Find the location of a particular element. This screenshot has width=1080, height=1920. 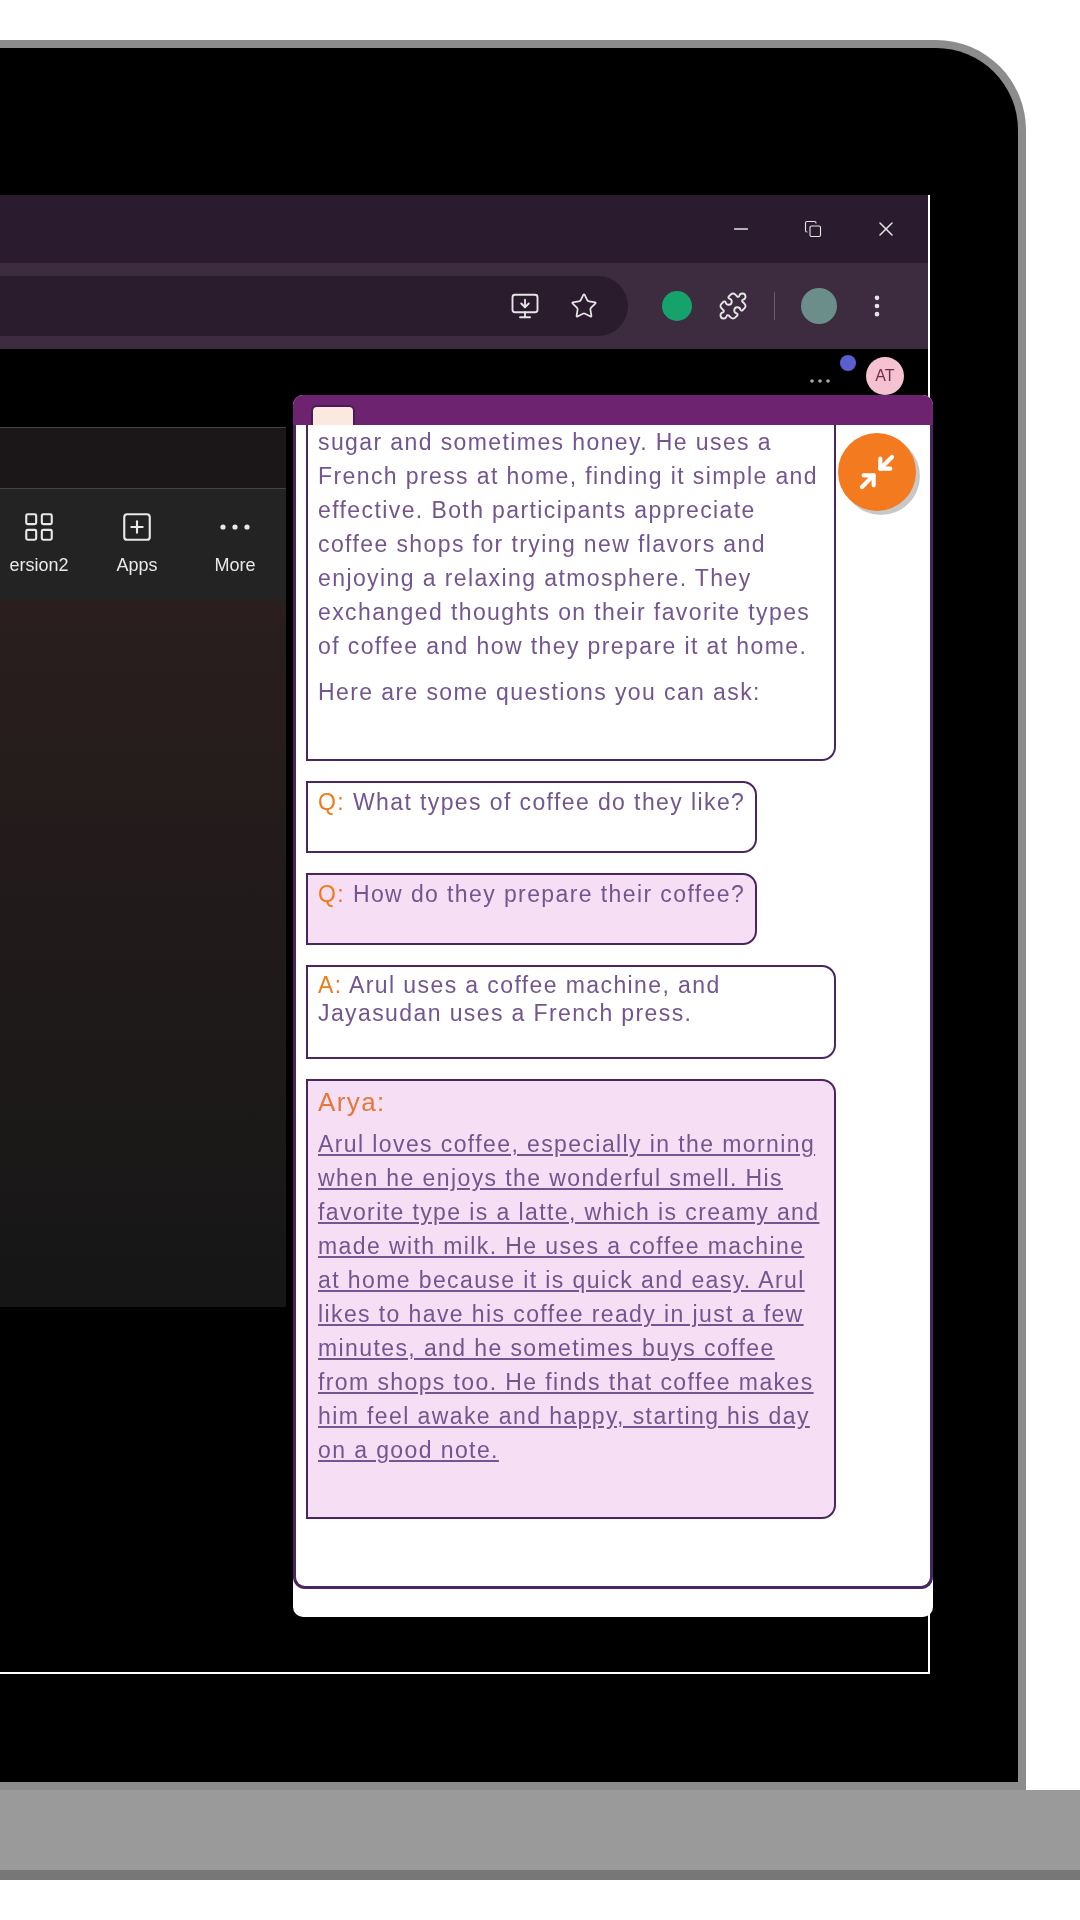

profile-avatar is located at coordinates (819, 306).